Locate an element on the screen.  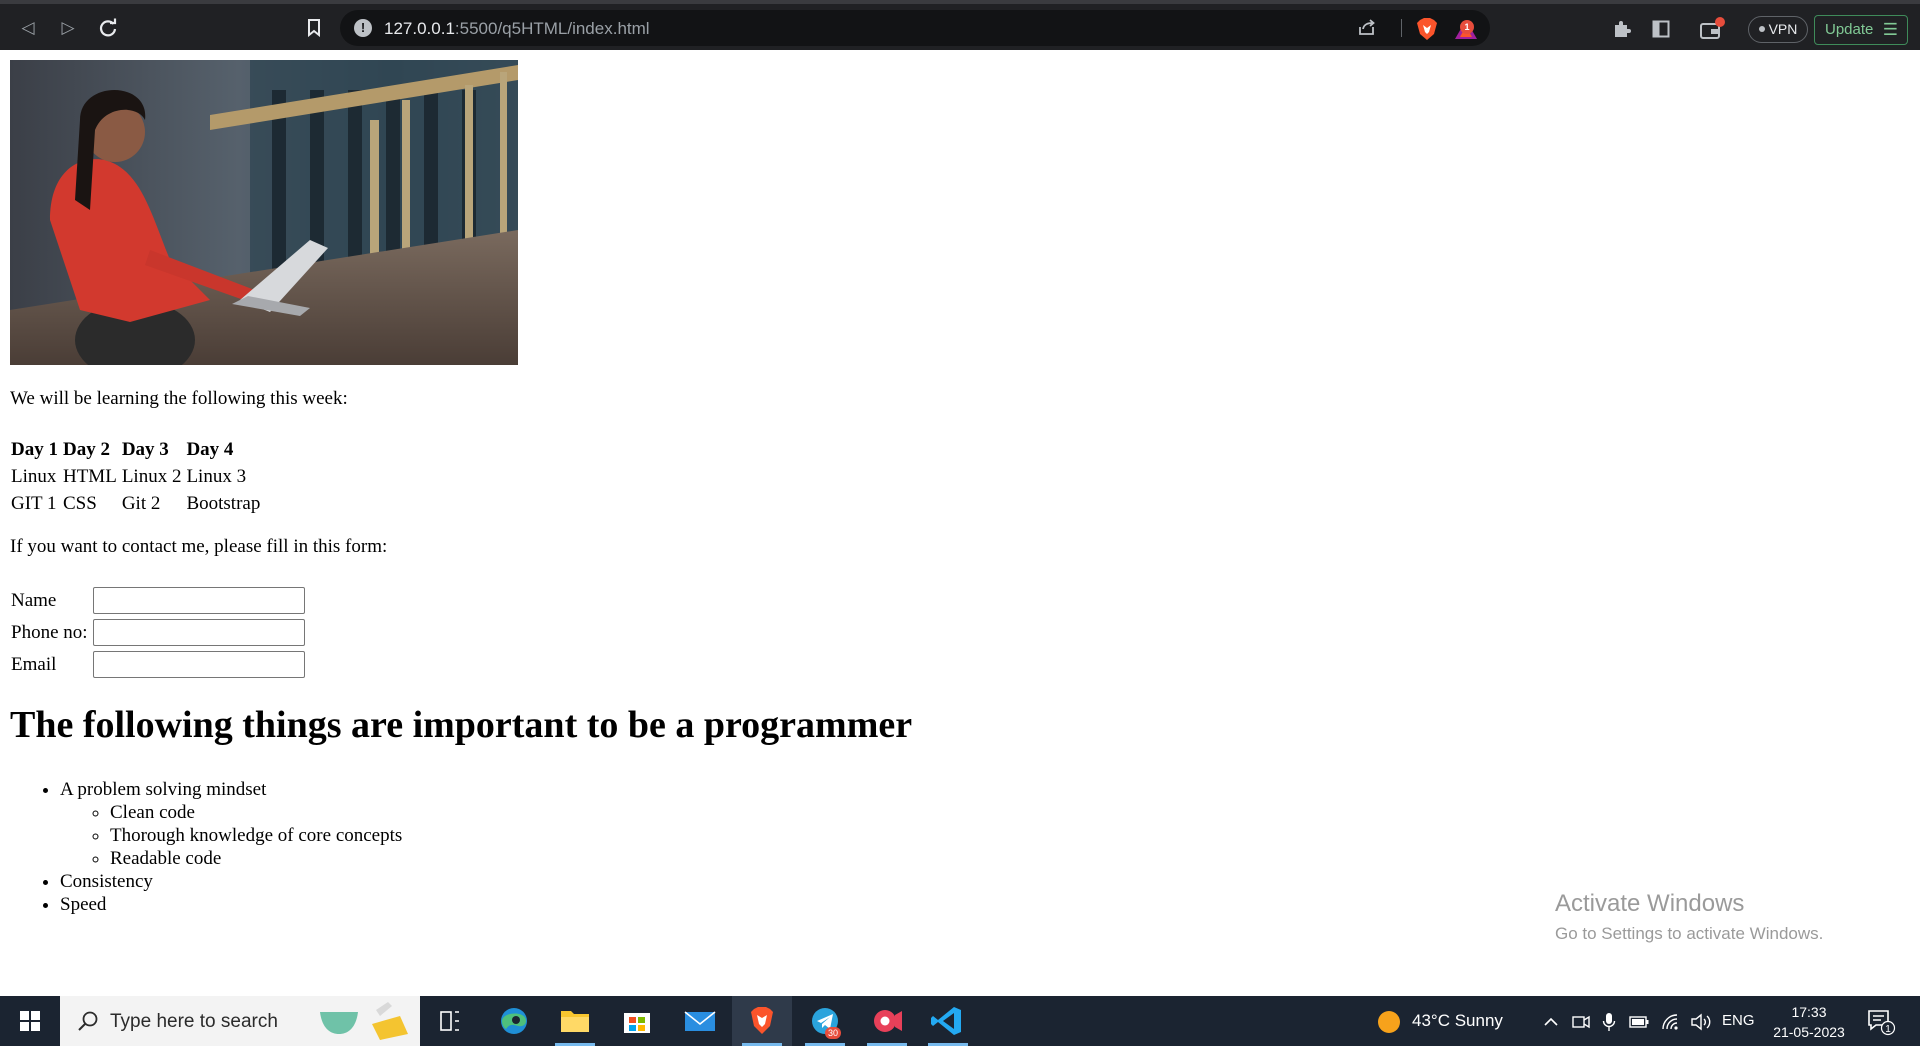
microphone-icon is located at coordinates (1609, 1022).